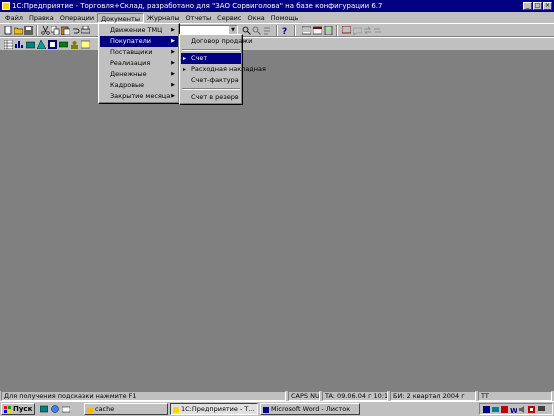 The height and width of the screenshot is (416, 554). I want to click on menu-journals: Журналы, so click(163, 18).